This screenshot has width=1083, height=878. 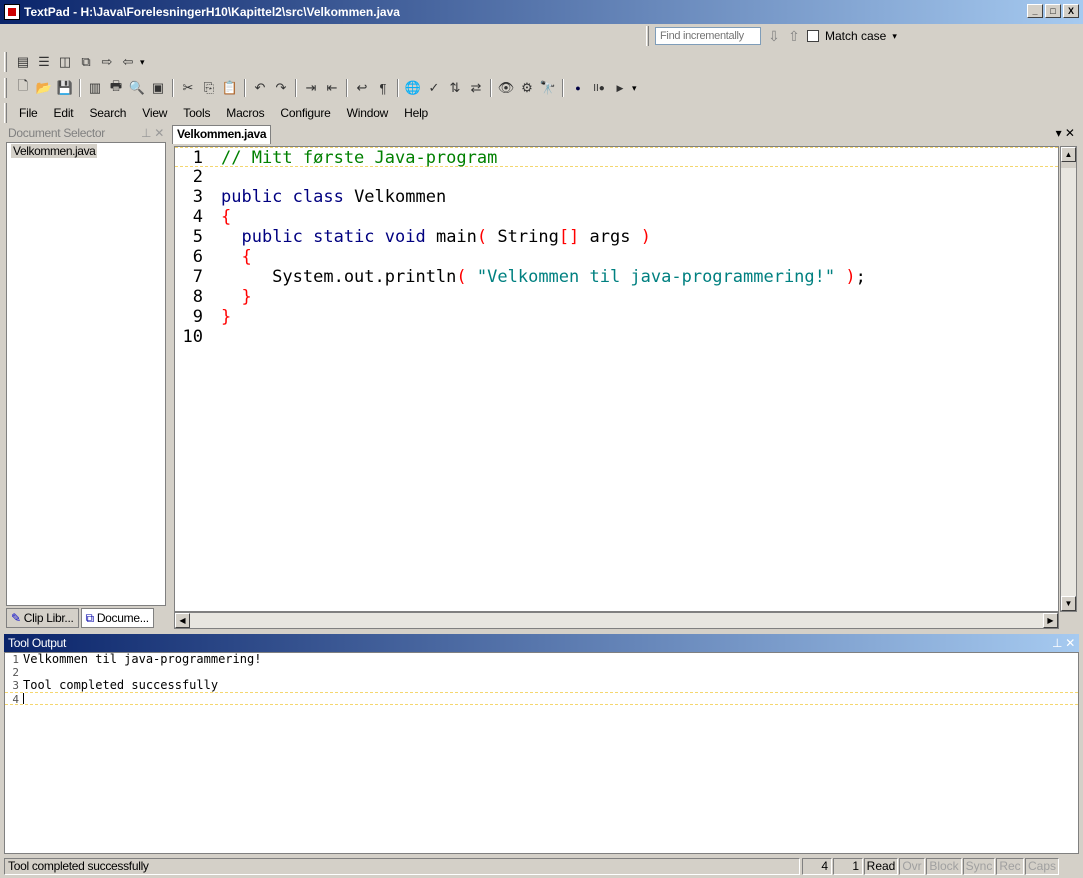 What do you see at coordinates (434, 88) in the screenshot?
I see `spell-check-icon: ✓` at bounding box center [434, 88].